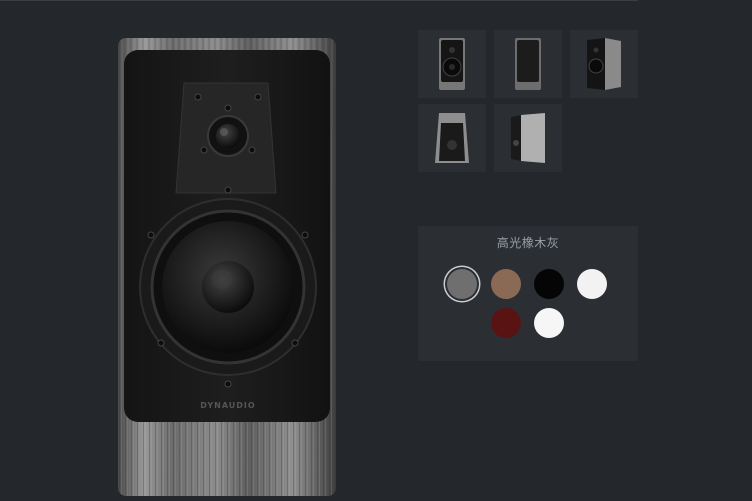  I want to click on swatch-walnut, so click(506, 284).